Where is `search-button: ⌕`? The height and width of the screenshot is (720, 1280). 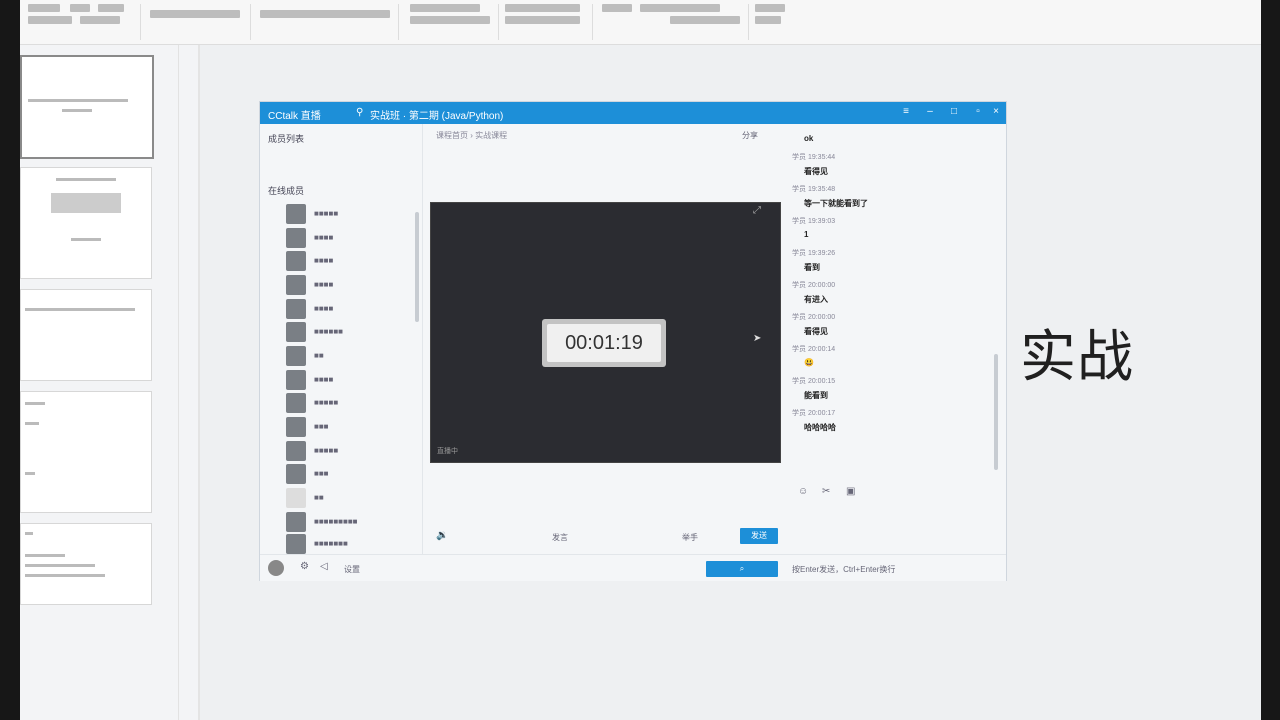 search-button: ⌕ is located at coordinates (742, 569).